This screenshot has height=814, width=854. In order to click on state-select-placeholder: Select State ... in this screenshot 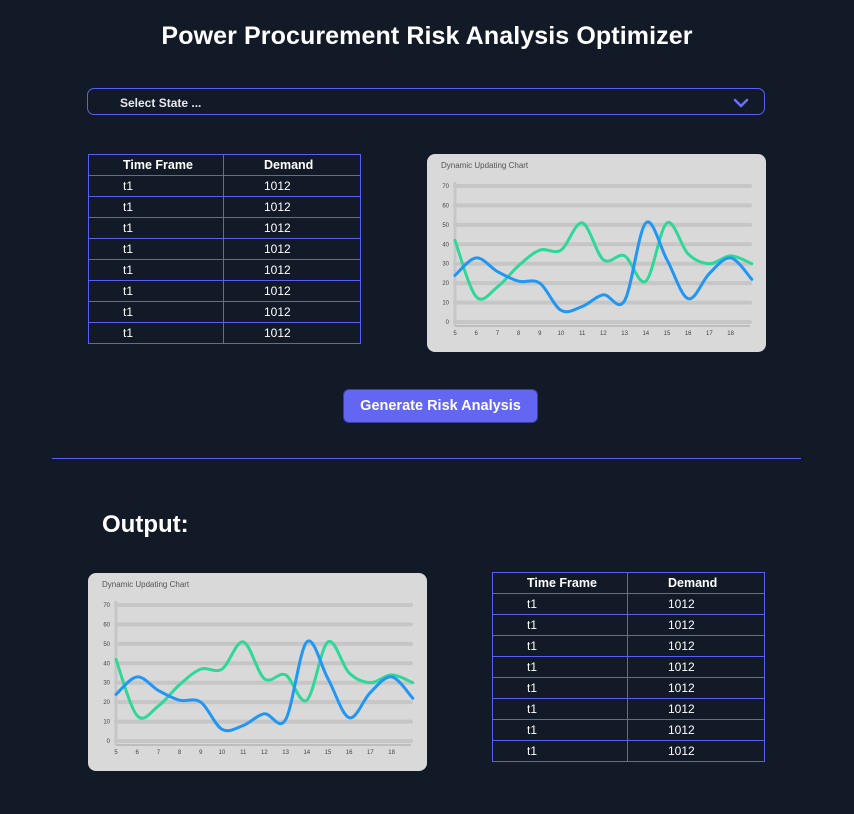, I will do `click(161, 103)`.